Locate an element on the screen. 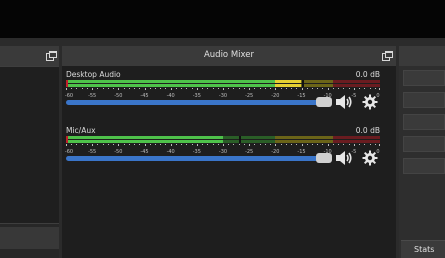  channel-db: 0.0 dB is located at coordinates (367, 130).